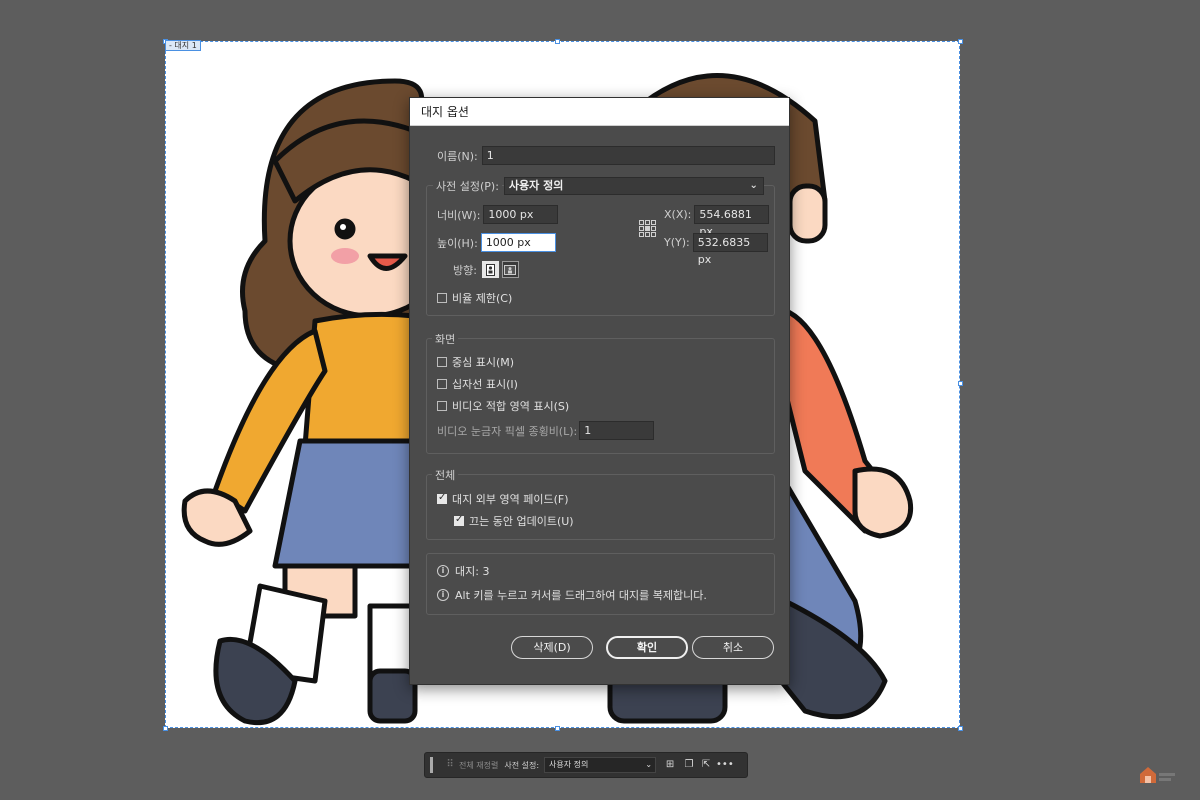 The width and height of the screenshot is (1200, 800). Describe the element at coordinates (628, 155) in the screenshot. I see `name-input: 1` at that location.